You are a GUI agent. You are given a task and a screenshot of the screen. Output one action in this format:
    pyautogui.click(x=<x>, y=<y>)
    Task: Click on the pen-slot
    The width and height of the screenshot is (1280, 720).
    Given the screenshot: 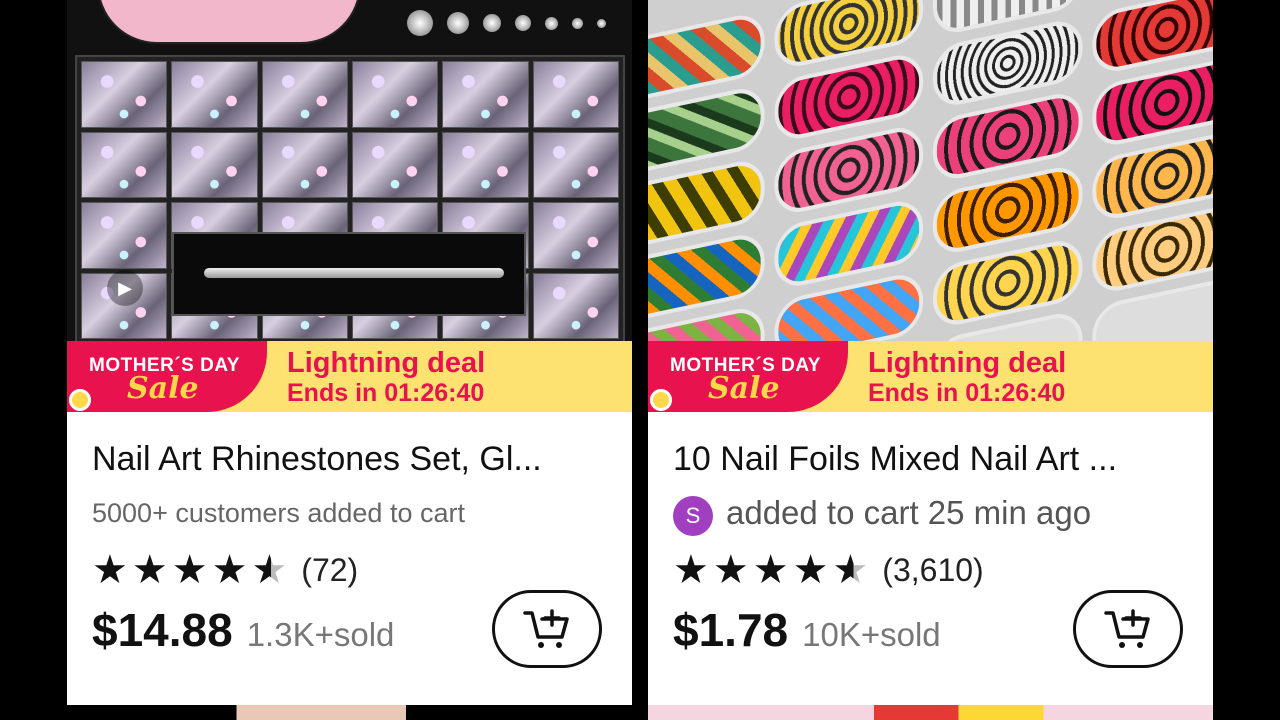 What is the action you would take?
    pyautogui.click(x=349, y=274)
    